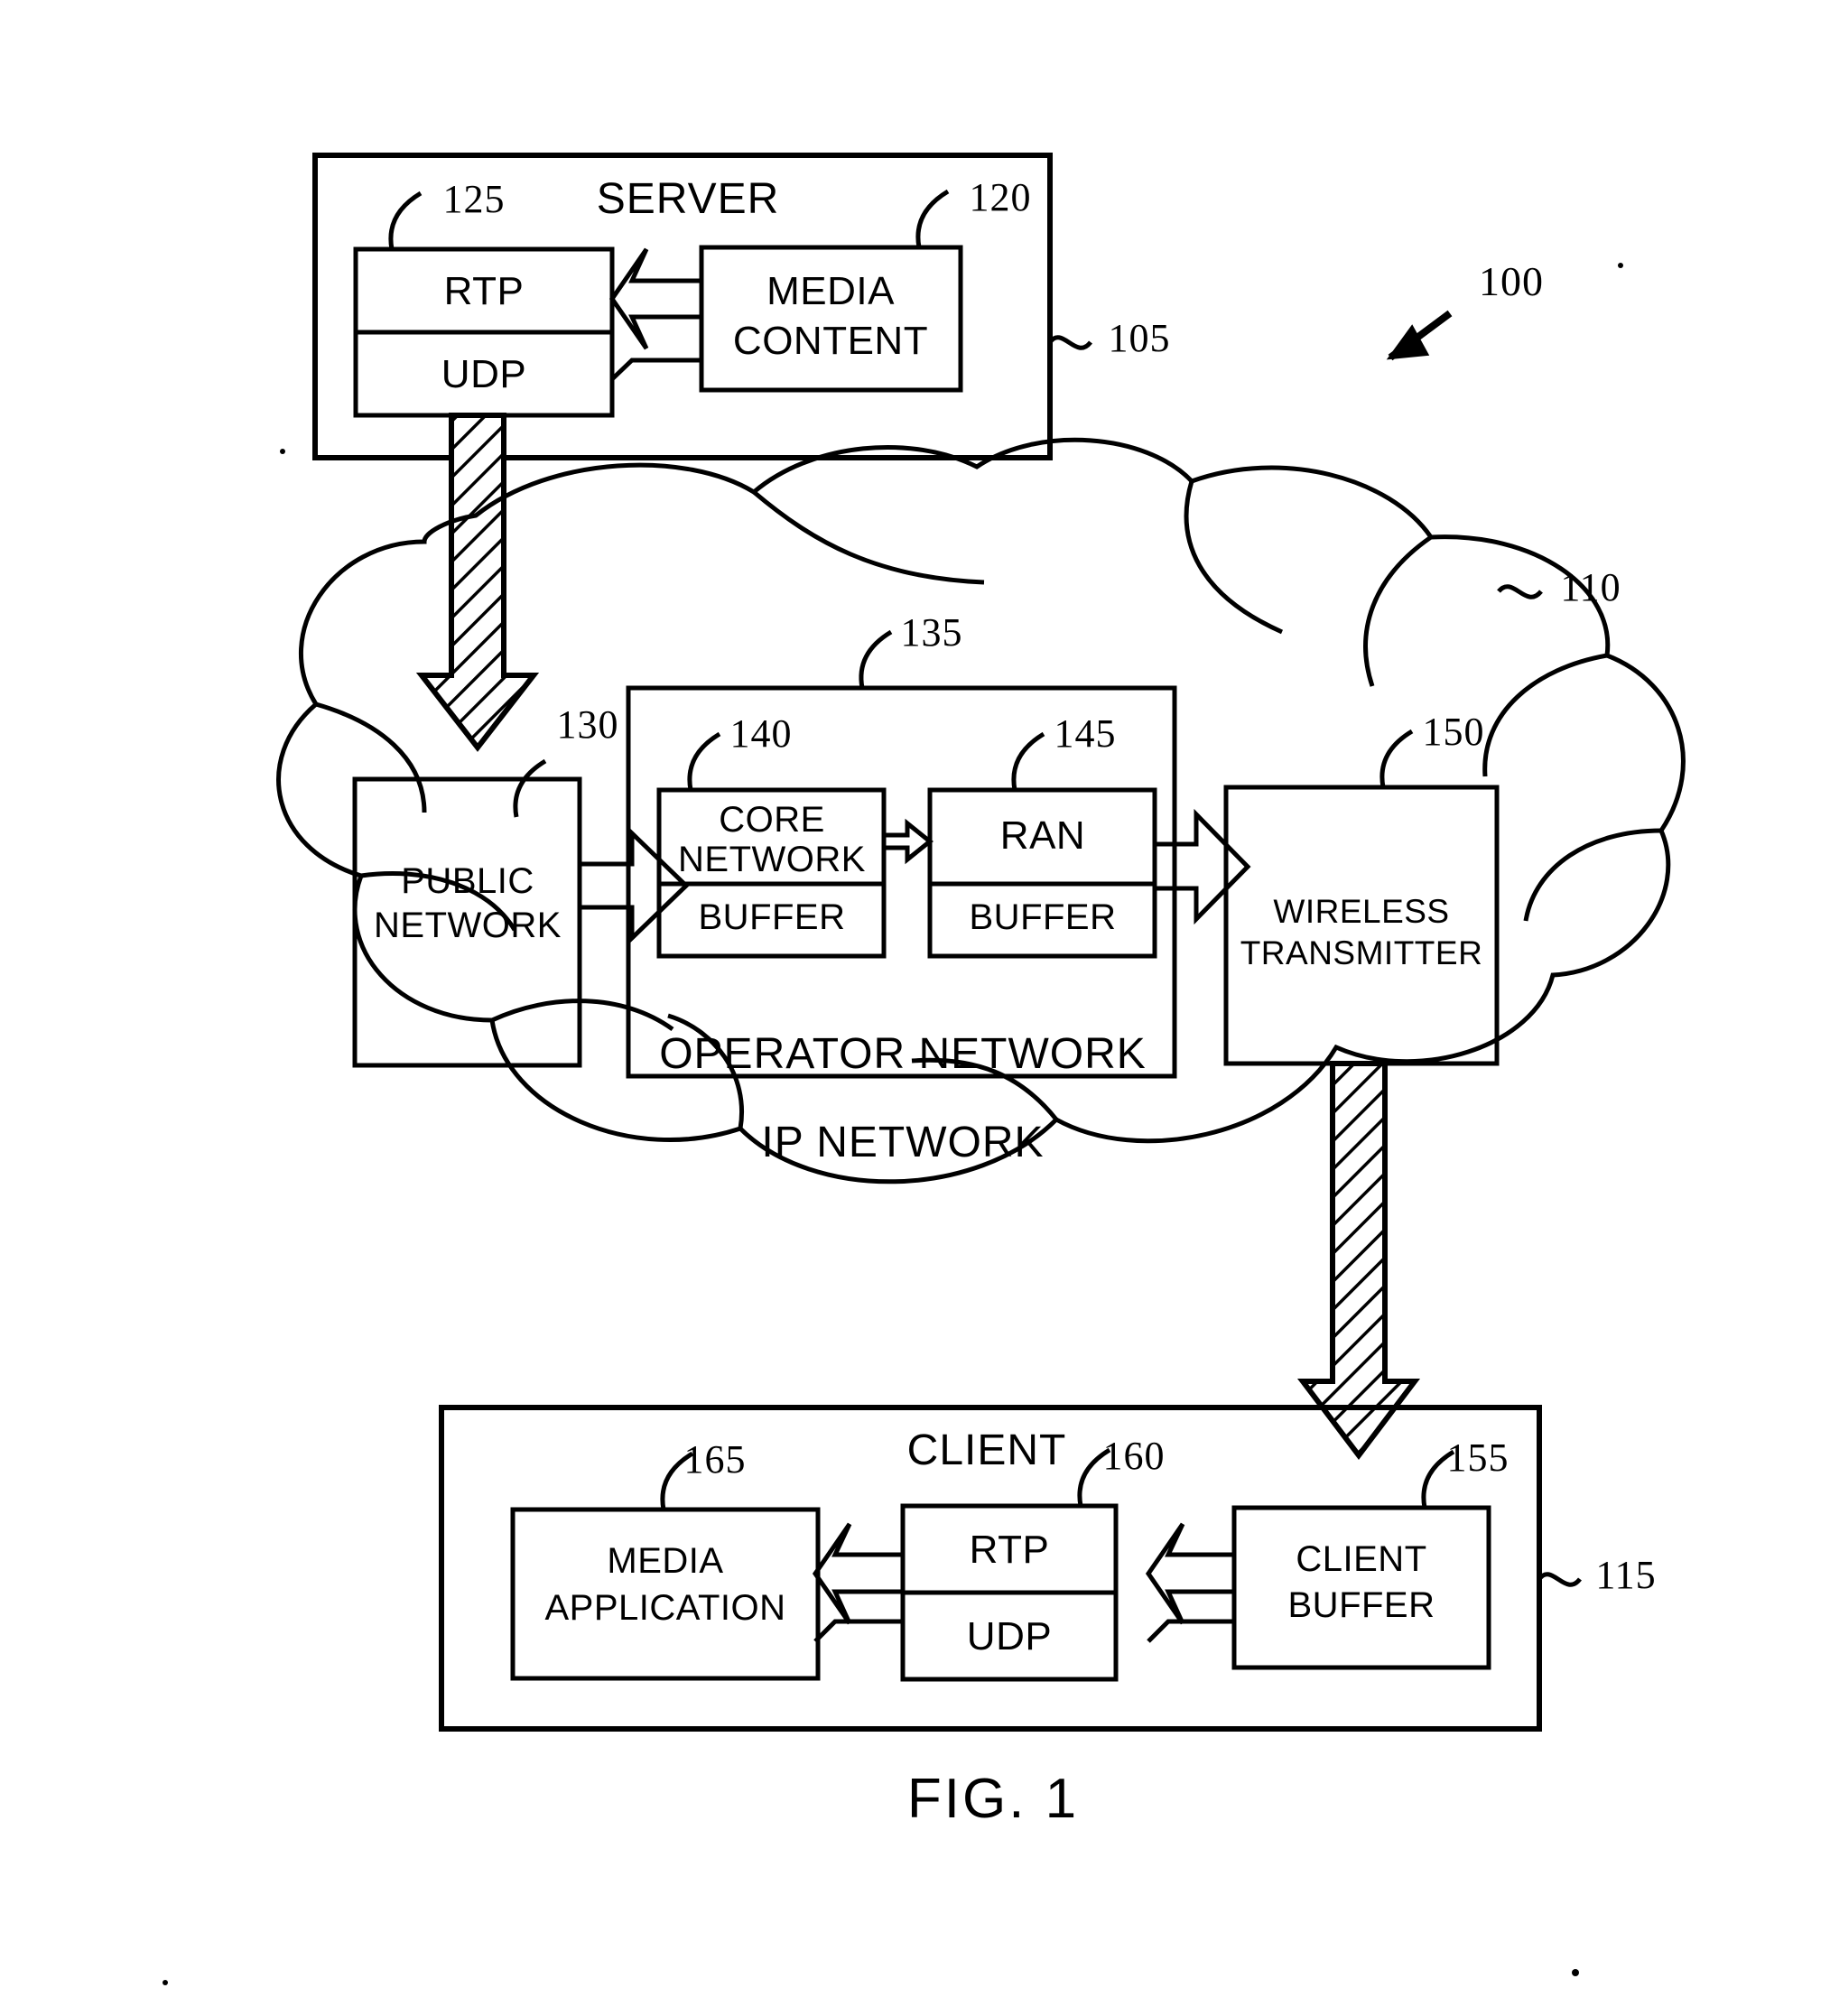 The width and height of the screenshot is (1830, 2016). What do you see at coordinates (1511, 281) in the screenshot?
I see `ref-100: 100` at bounding box center [1511, 281].